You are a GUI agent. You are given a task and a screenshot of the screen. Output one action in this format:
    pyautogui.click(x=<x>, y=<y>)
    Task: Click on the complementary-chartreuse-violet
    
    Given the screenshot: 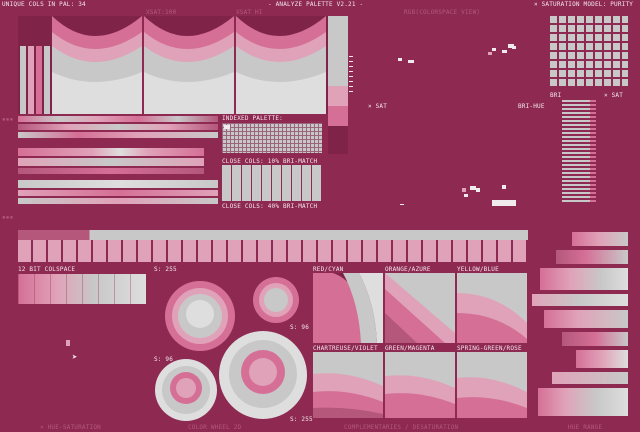 What is the action you would take?
    pyautogui.click(x=348, y=385)
    